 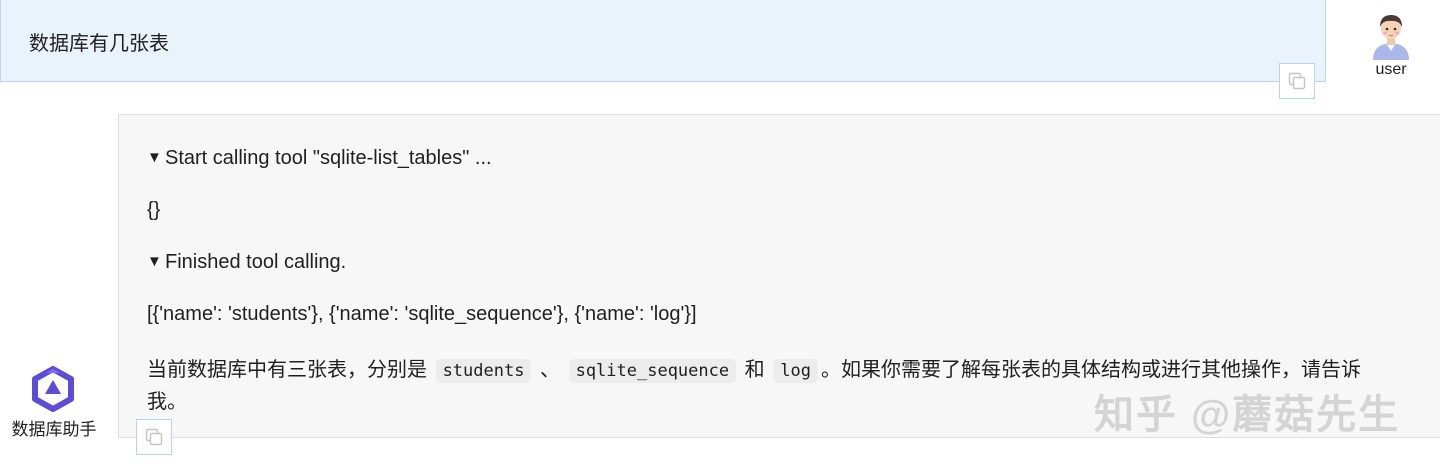 I want to click on inline-code-log: log, so click(x=795, y=371).